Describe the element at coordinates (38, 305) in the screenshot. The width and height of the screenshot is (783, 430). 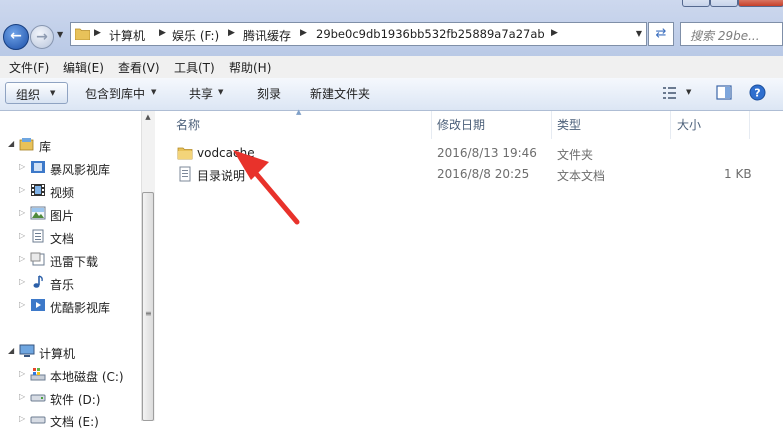
I see `video-library-icon` at that location.